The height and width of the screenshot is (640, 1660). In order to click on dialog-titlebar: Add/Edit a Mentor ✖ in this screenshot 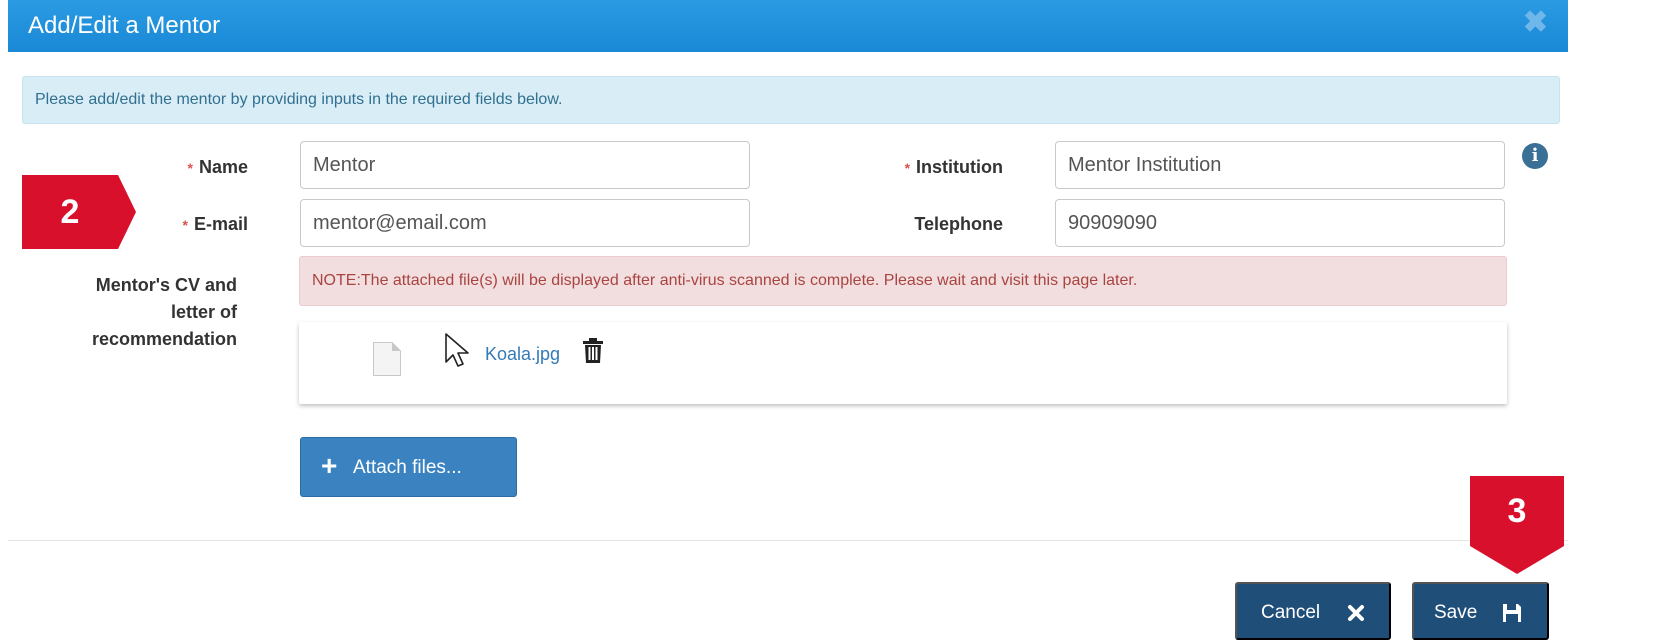, I will do `click(788, 26)`.